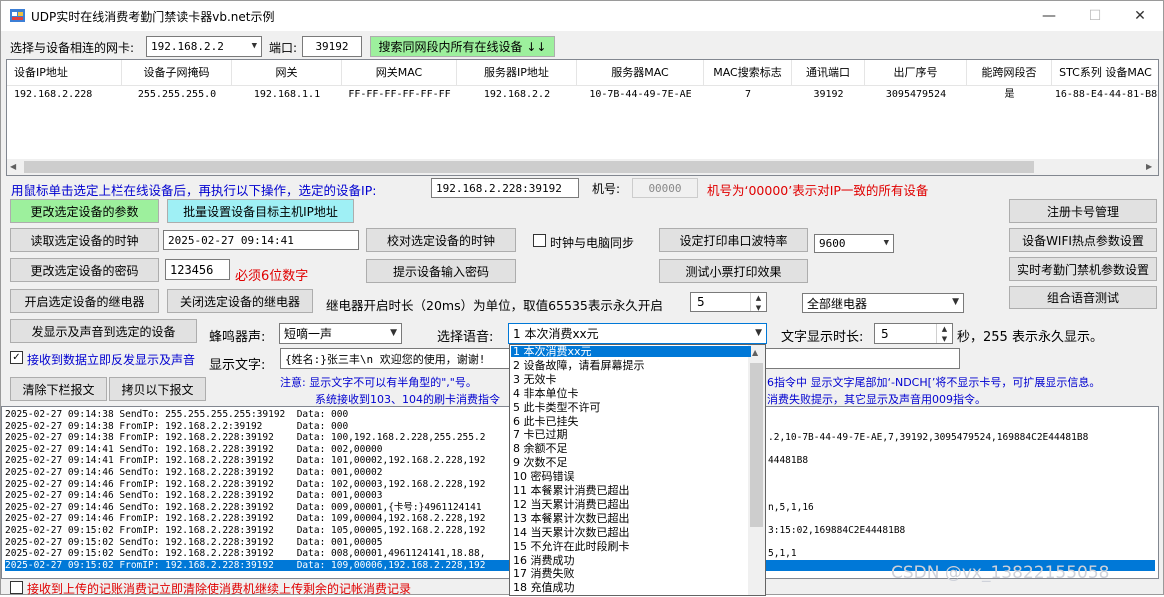 Image resolution: width=1164 pixels, height=597 pixels. What do you see at coordinates (240, 301) in the screenshot?
I see `close-relay-button: 关闭选定设备的继电器` at bounding box center [240, 301].